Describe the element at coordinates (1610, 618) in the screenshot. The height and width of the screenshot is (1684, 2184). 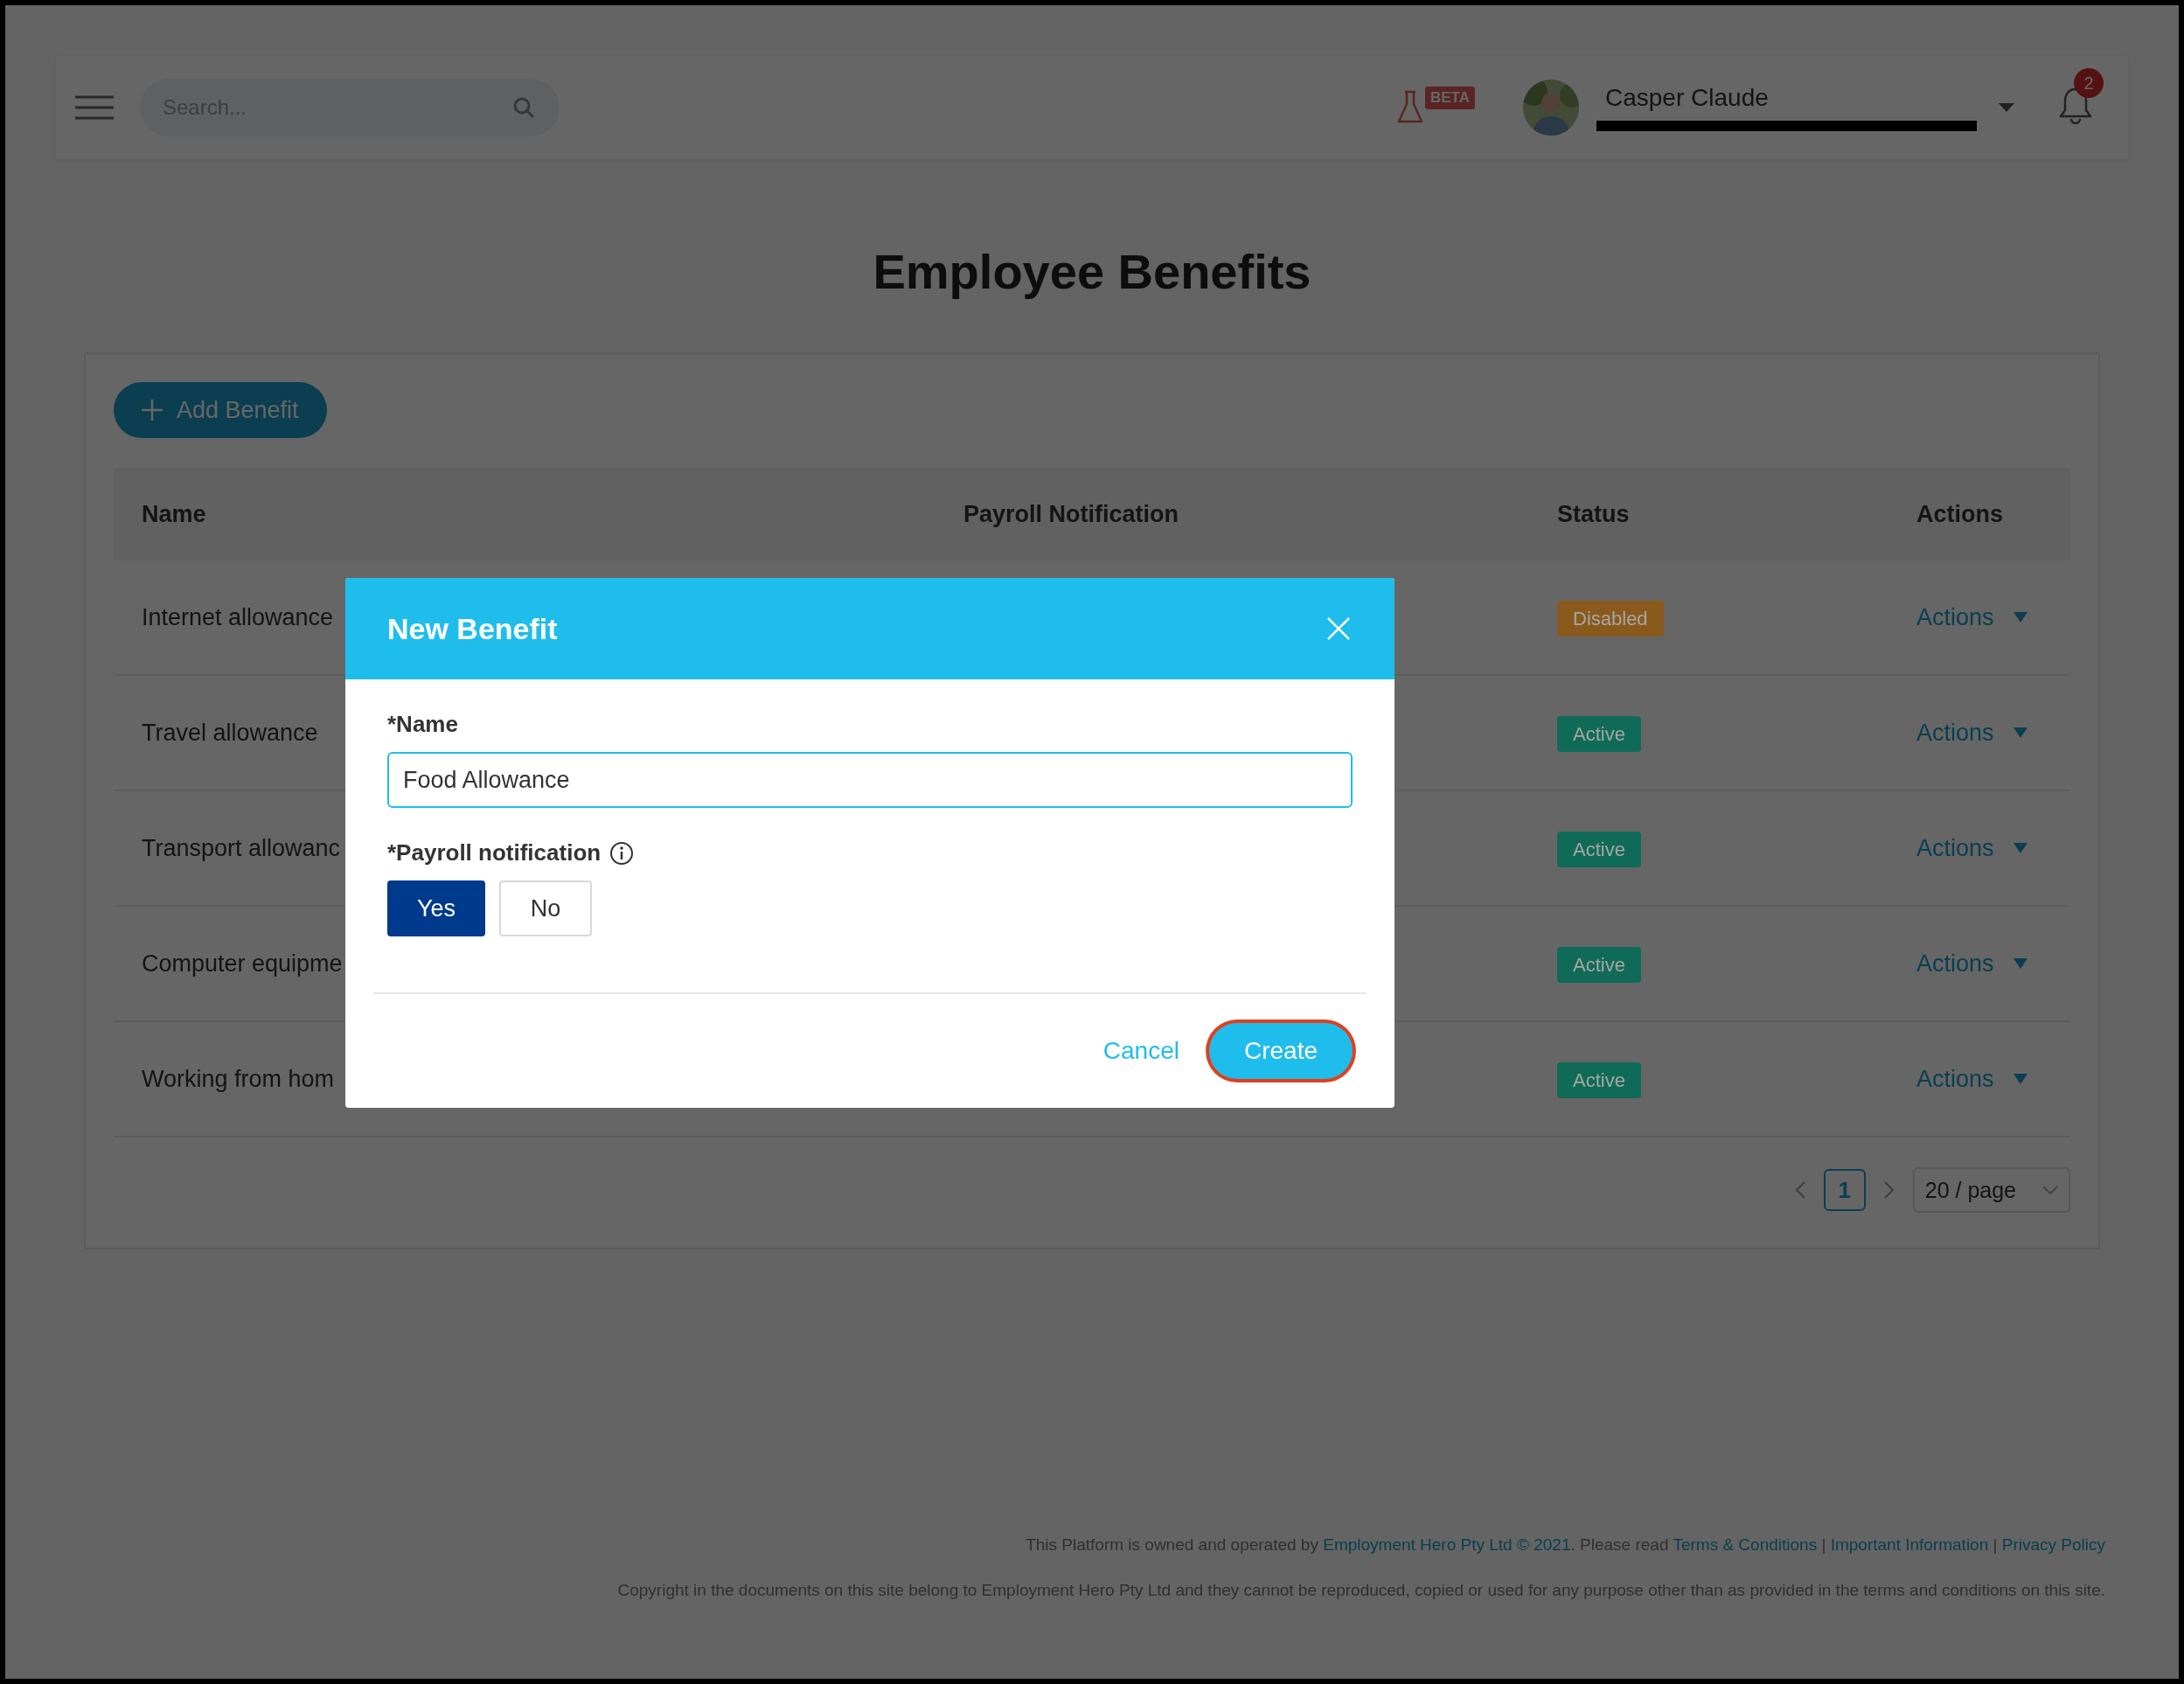
I see `status-tag: Disabled` at that location.